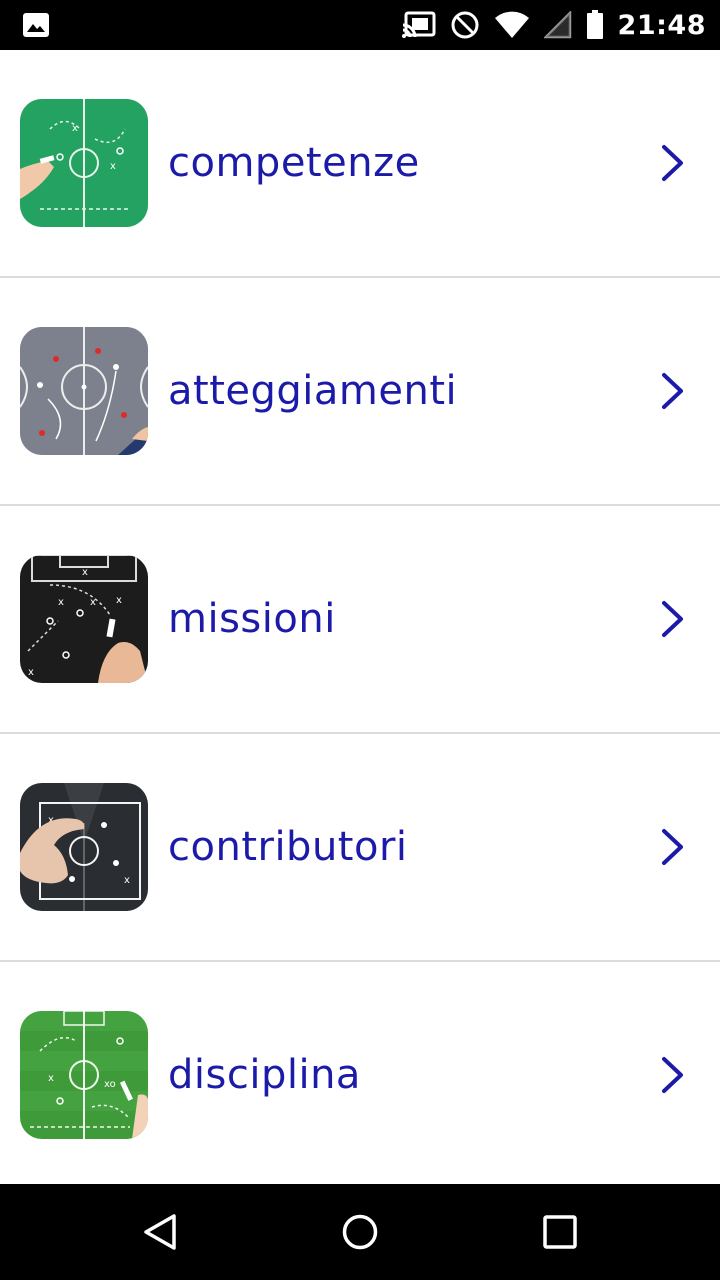 This screenshot has height=1280, width=720. I want to click on wifi-icon, so click(512, 25).